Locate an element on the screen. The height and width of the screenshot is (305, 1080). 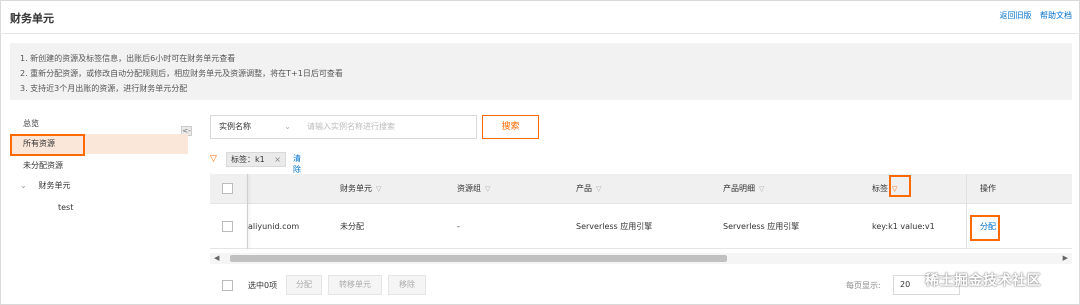
column-header-label: 财务单元 is located at coordinates (356, 188).